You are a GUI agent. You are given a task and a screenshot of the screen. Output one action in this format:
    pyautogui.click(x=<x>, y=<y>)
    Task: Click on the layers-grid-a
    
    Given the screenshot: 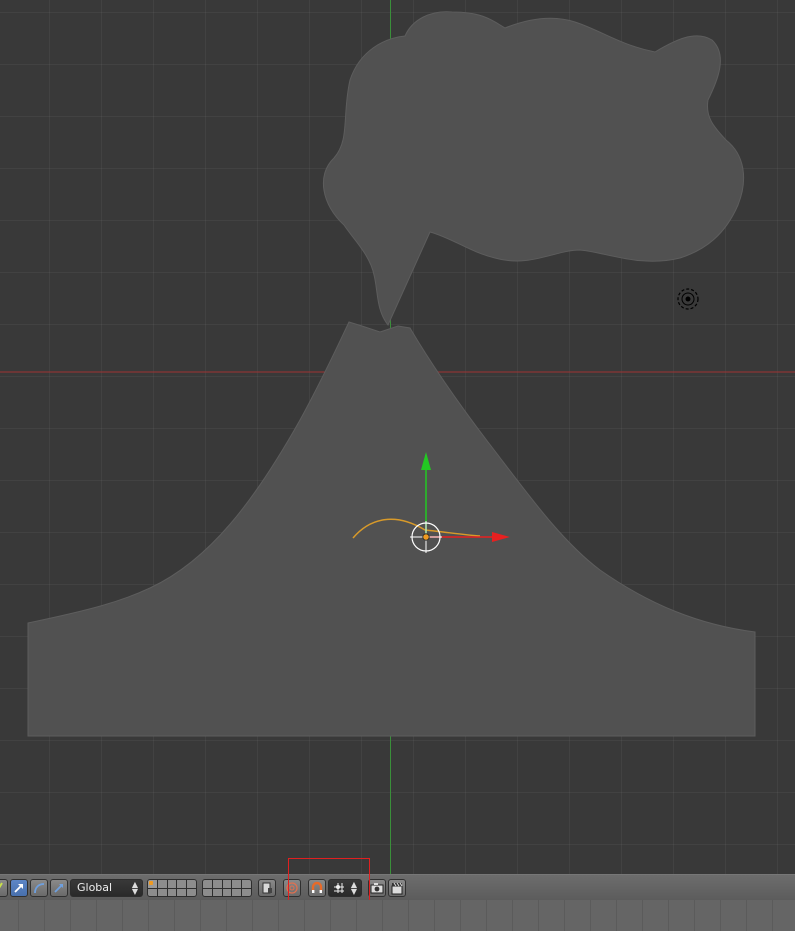 What is the action you would take?
    pyautogui.click(x=172, y=888)
    